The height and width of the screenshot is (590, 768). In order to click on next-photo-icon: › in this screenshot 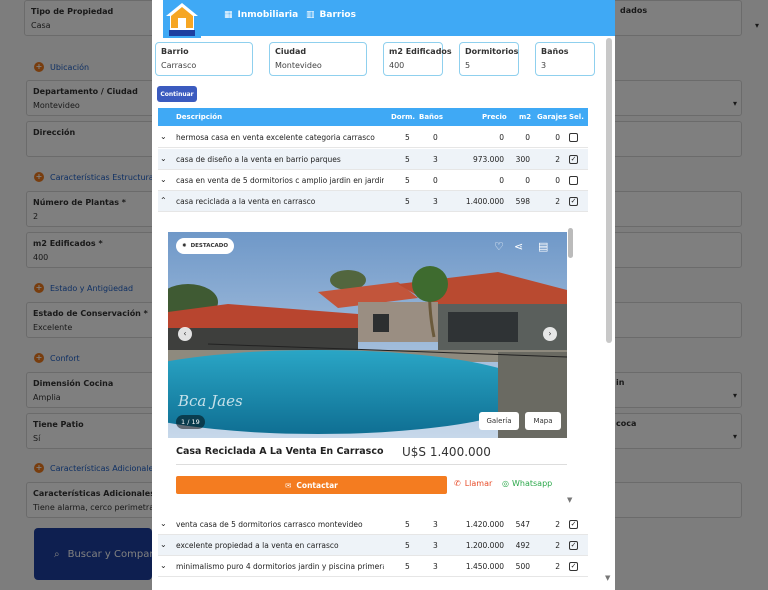, I will do `click(550, 334)`.